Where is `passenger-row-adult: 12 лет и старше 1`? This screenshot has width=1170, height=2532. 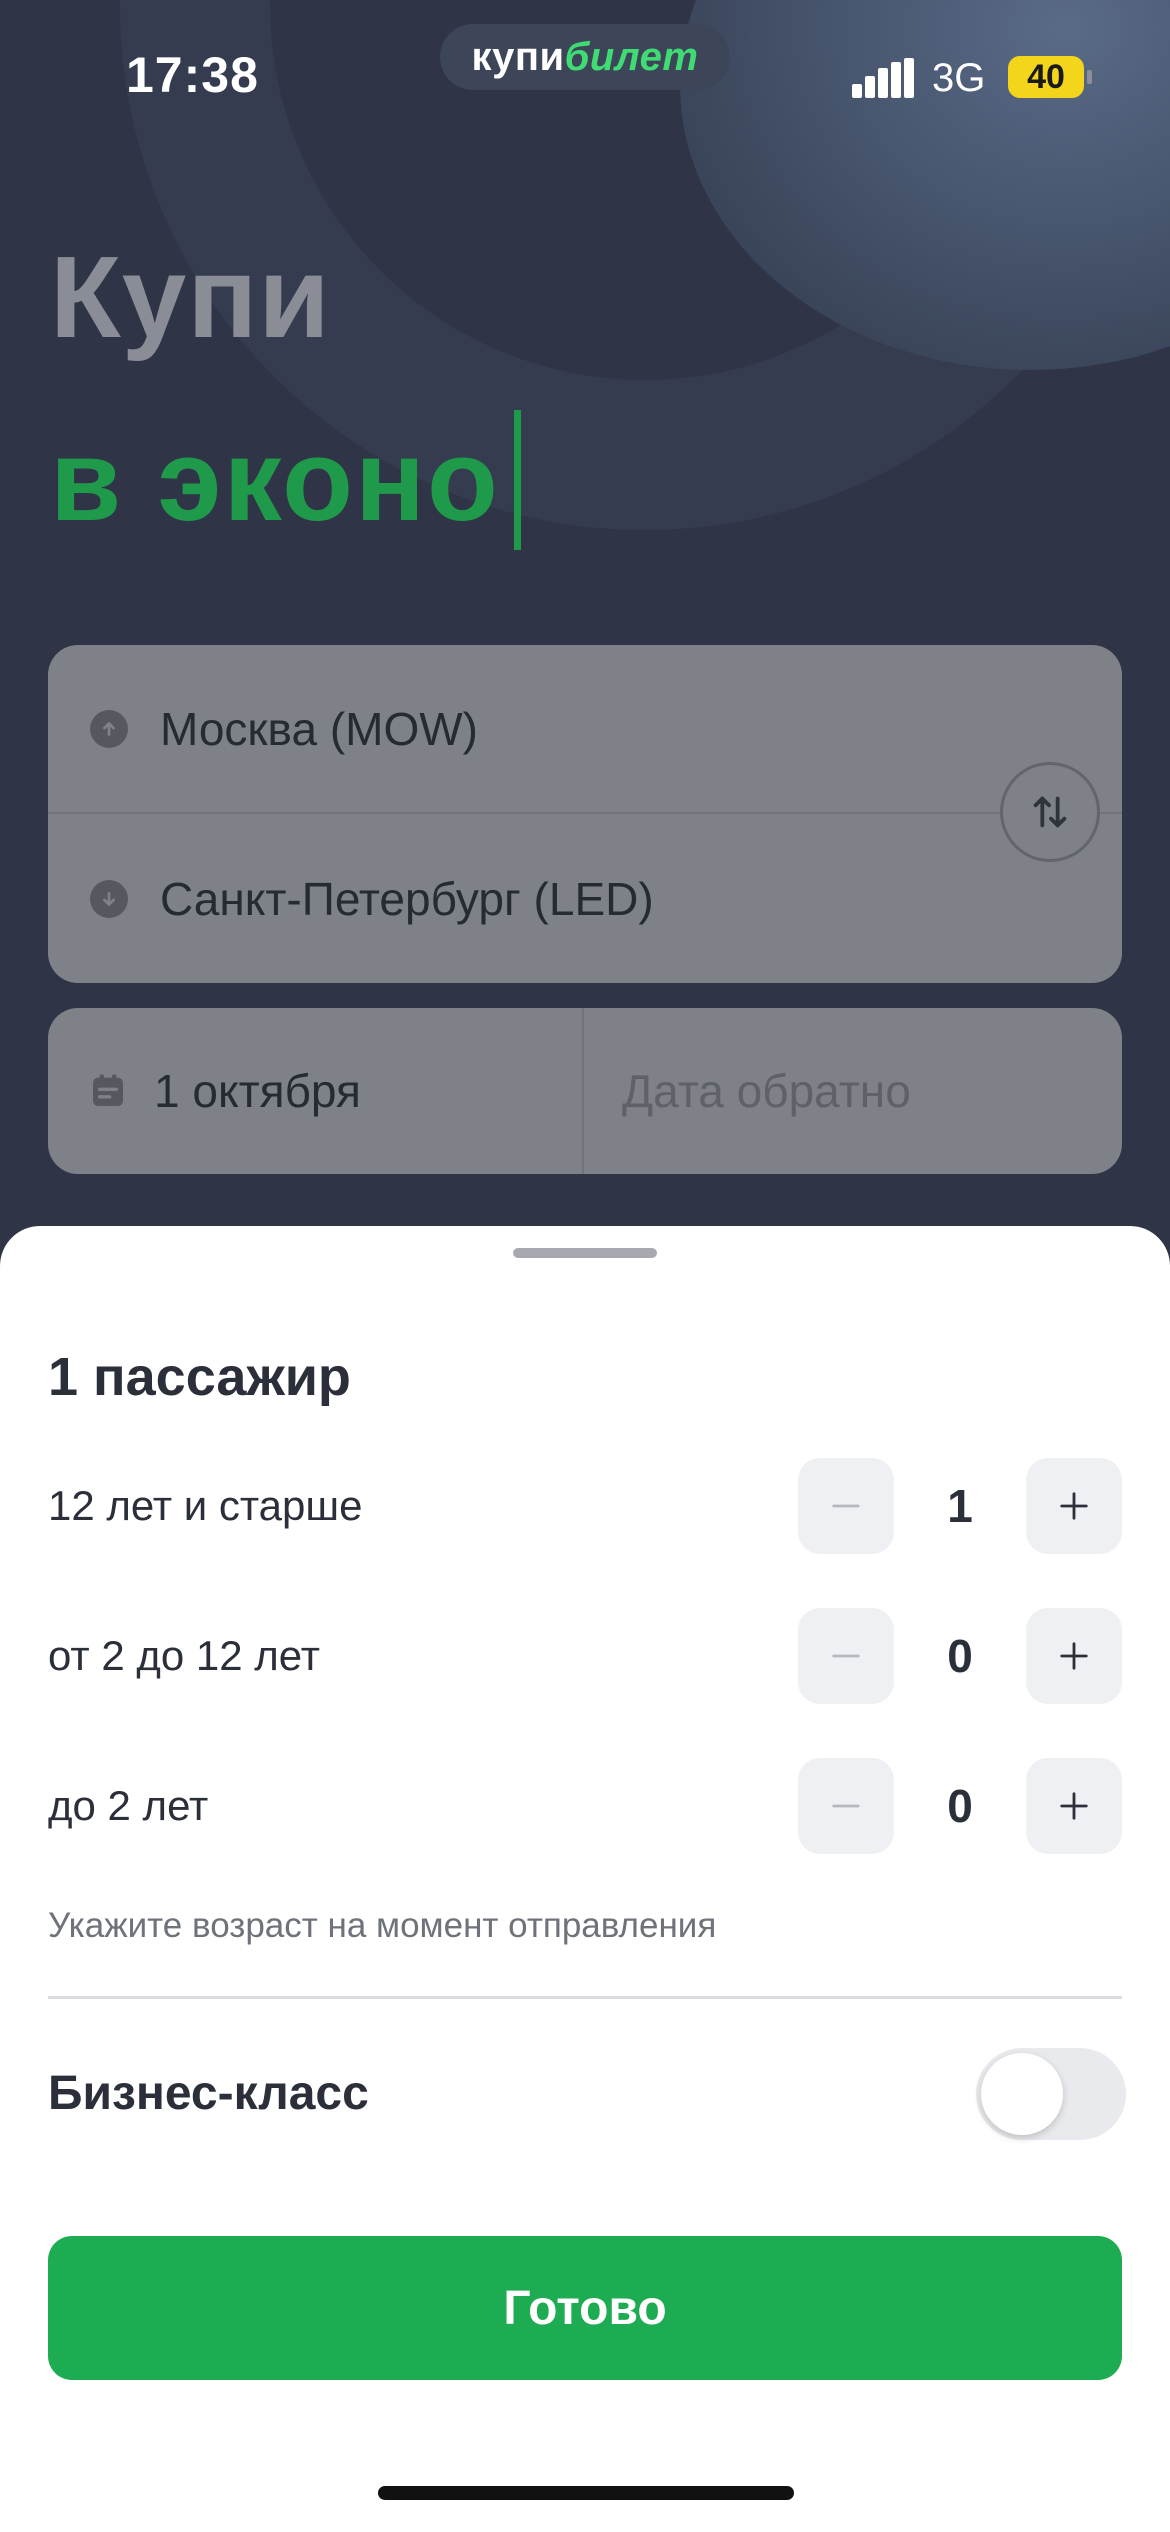 passenger-row-adult: 12 лет и старше 1 is located at coordinates (585, 1506).